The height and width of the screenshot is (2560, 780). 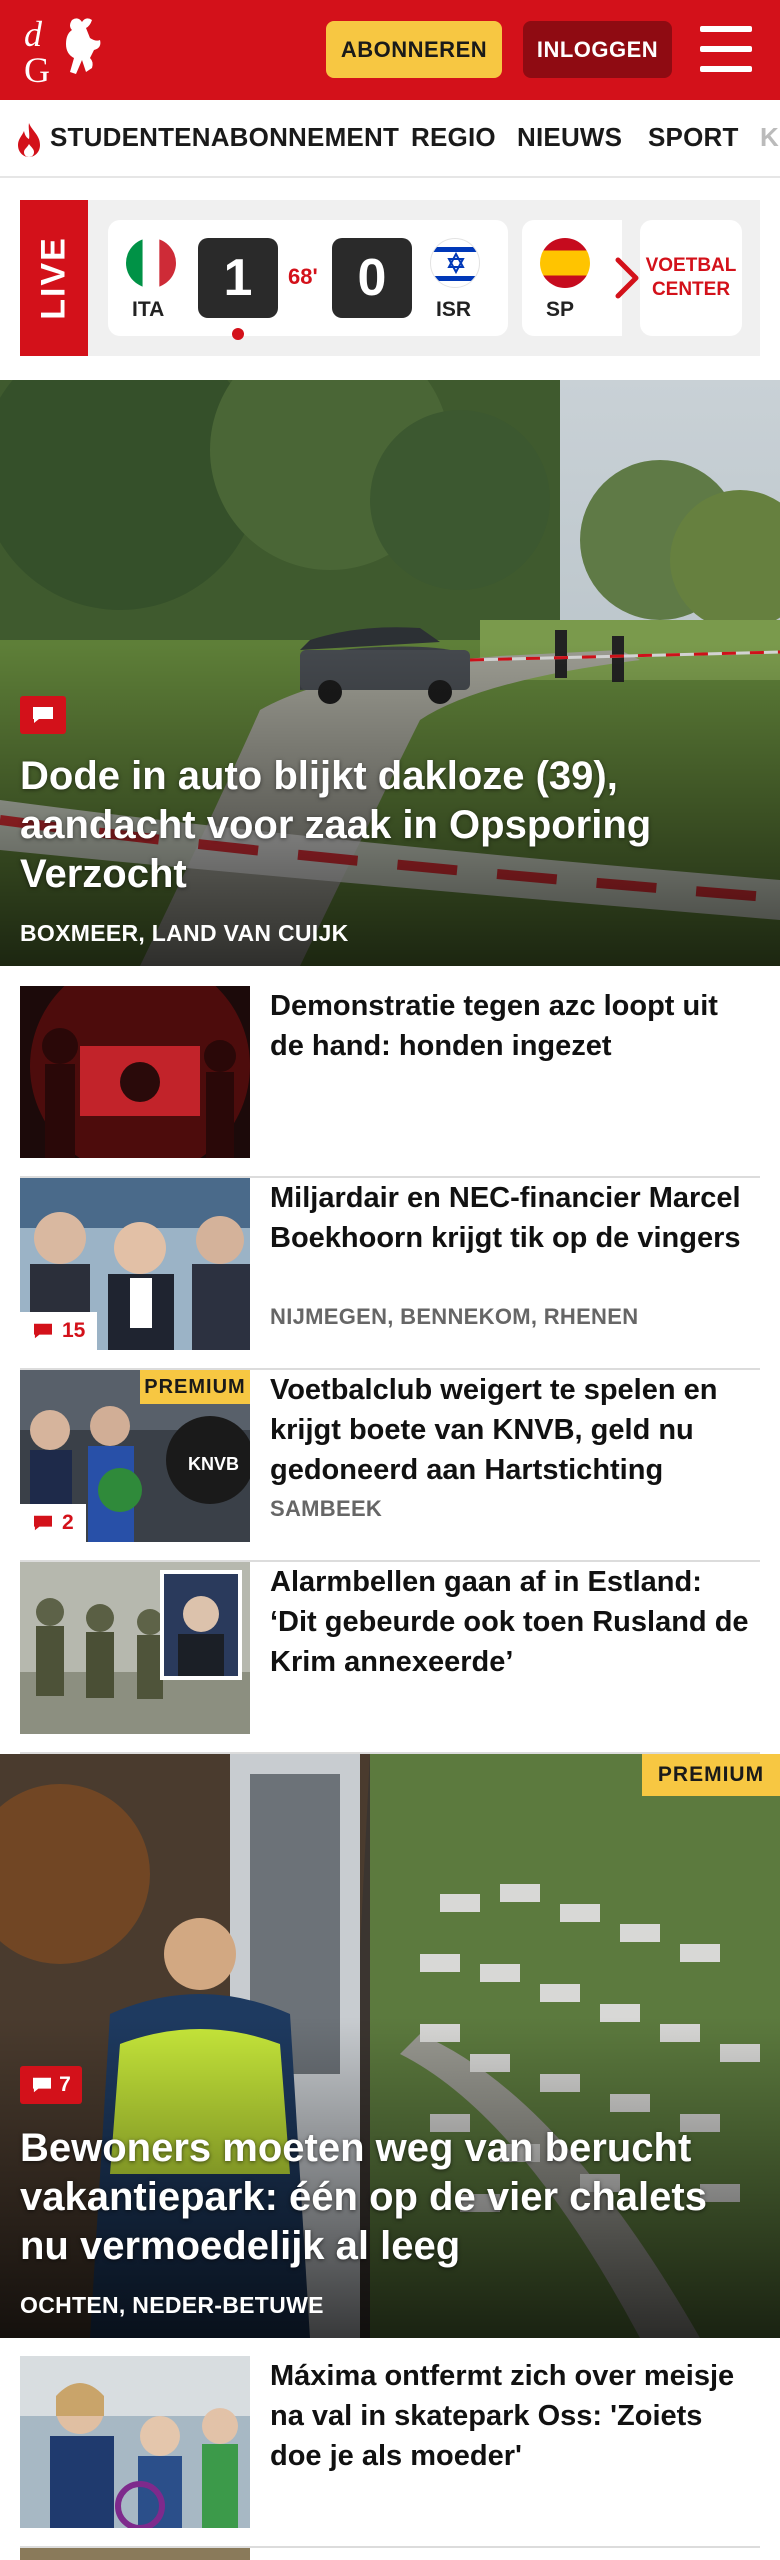 I want to click on comment-count: 7, so click(x=51, y=2085).